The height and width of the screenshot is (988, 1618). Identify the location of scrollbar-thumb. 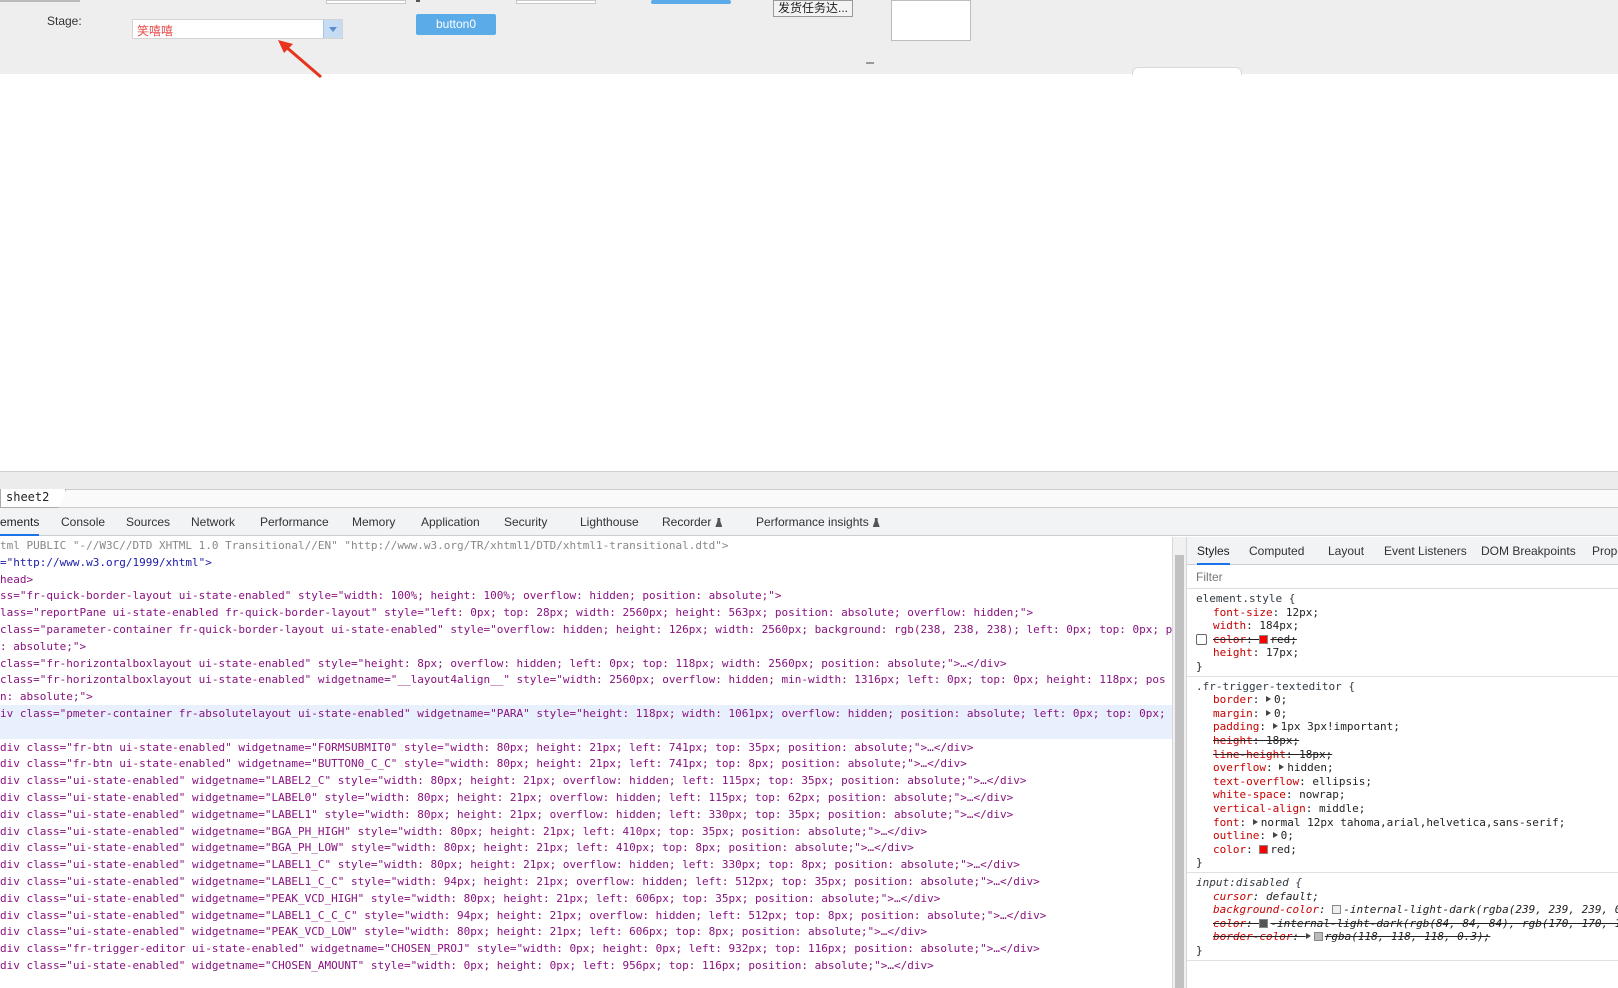
(1179, 771).